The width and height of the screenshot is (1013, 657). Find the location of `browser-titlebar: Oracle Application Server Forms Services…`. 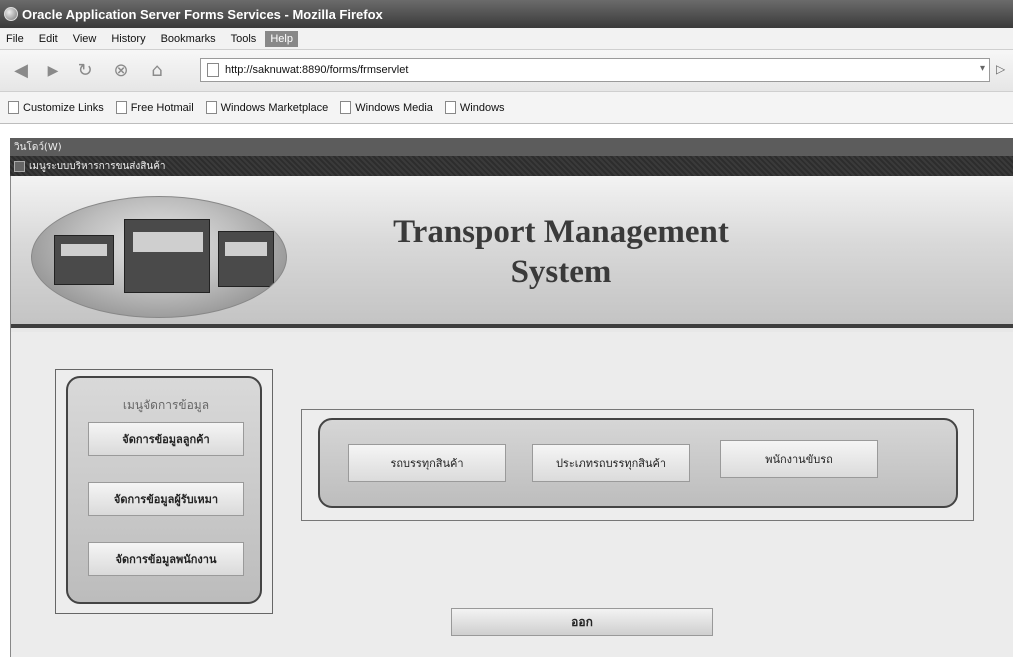

browser-titlebar: Oracle Application Server Forms Services… is located at coordinates (506, 14).